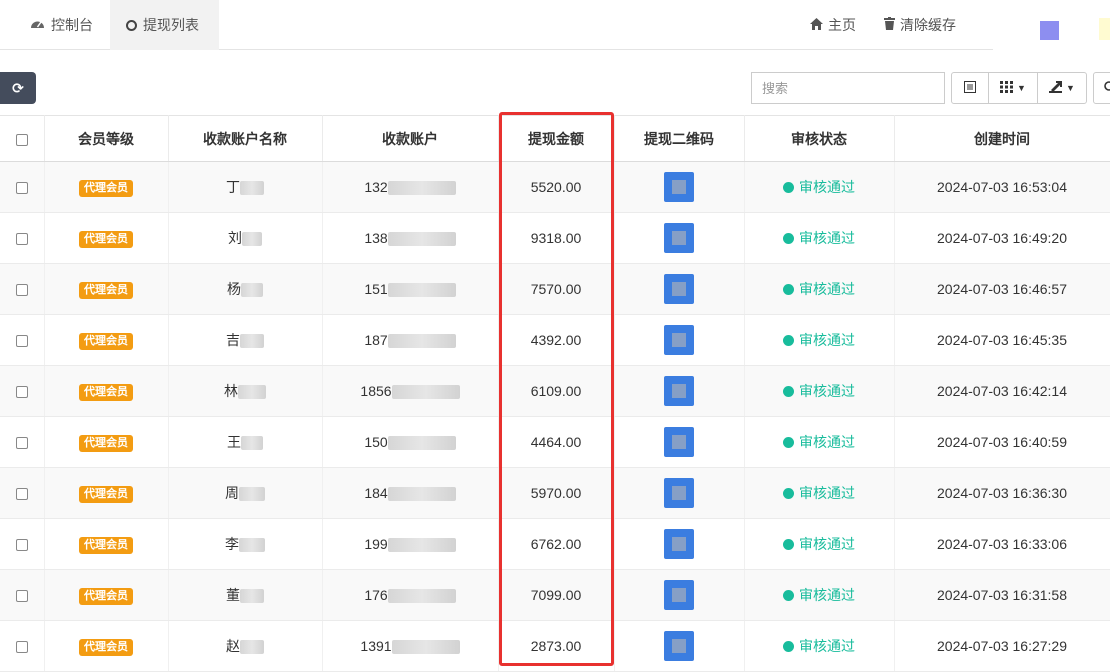 The image size is (1110, 672). I want to click on created-cell: 2024-07-03 16:36:30, so click(1002, 493).